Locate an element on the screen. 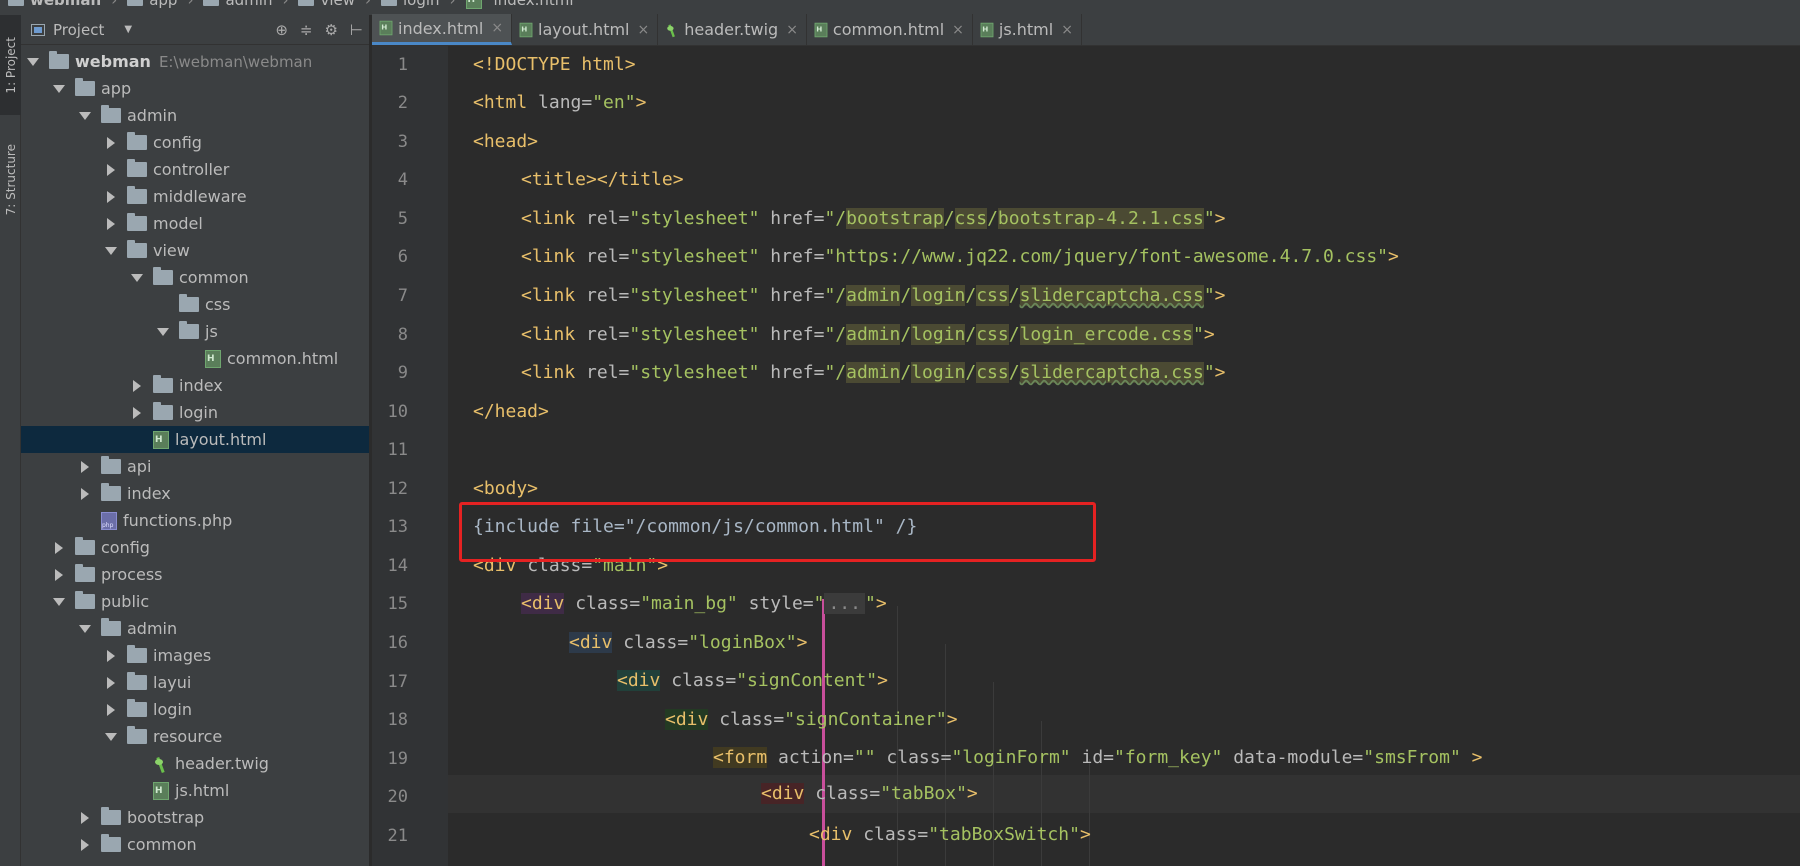 The image size is (1800, 866). tree-item-header-twig: header.twig is located at coordinates (195, 763).